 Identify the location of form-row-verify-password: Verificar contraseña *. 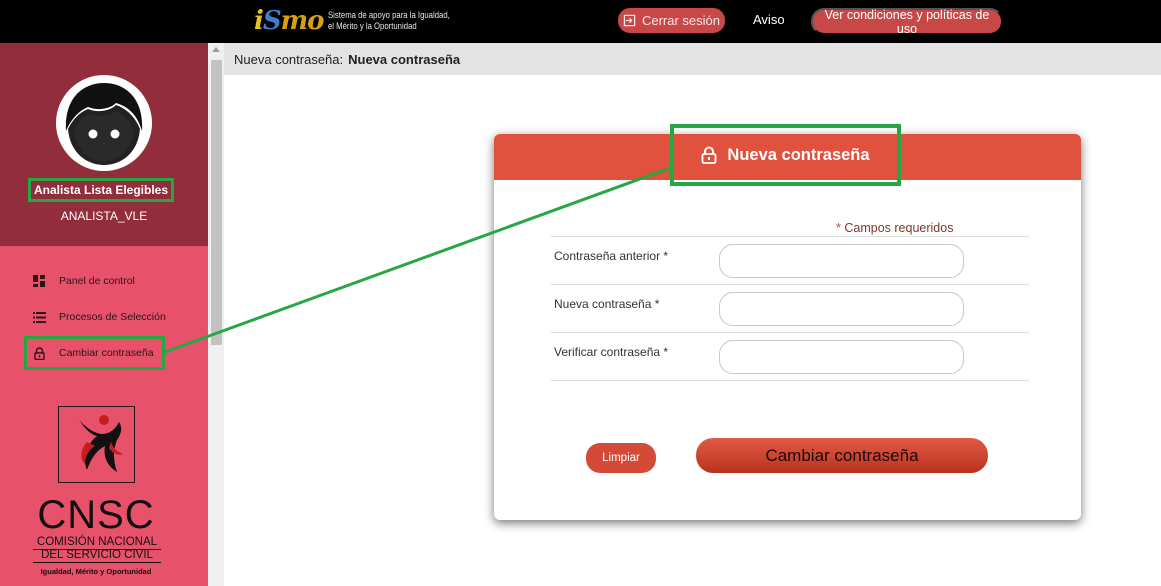
(790, 356).